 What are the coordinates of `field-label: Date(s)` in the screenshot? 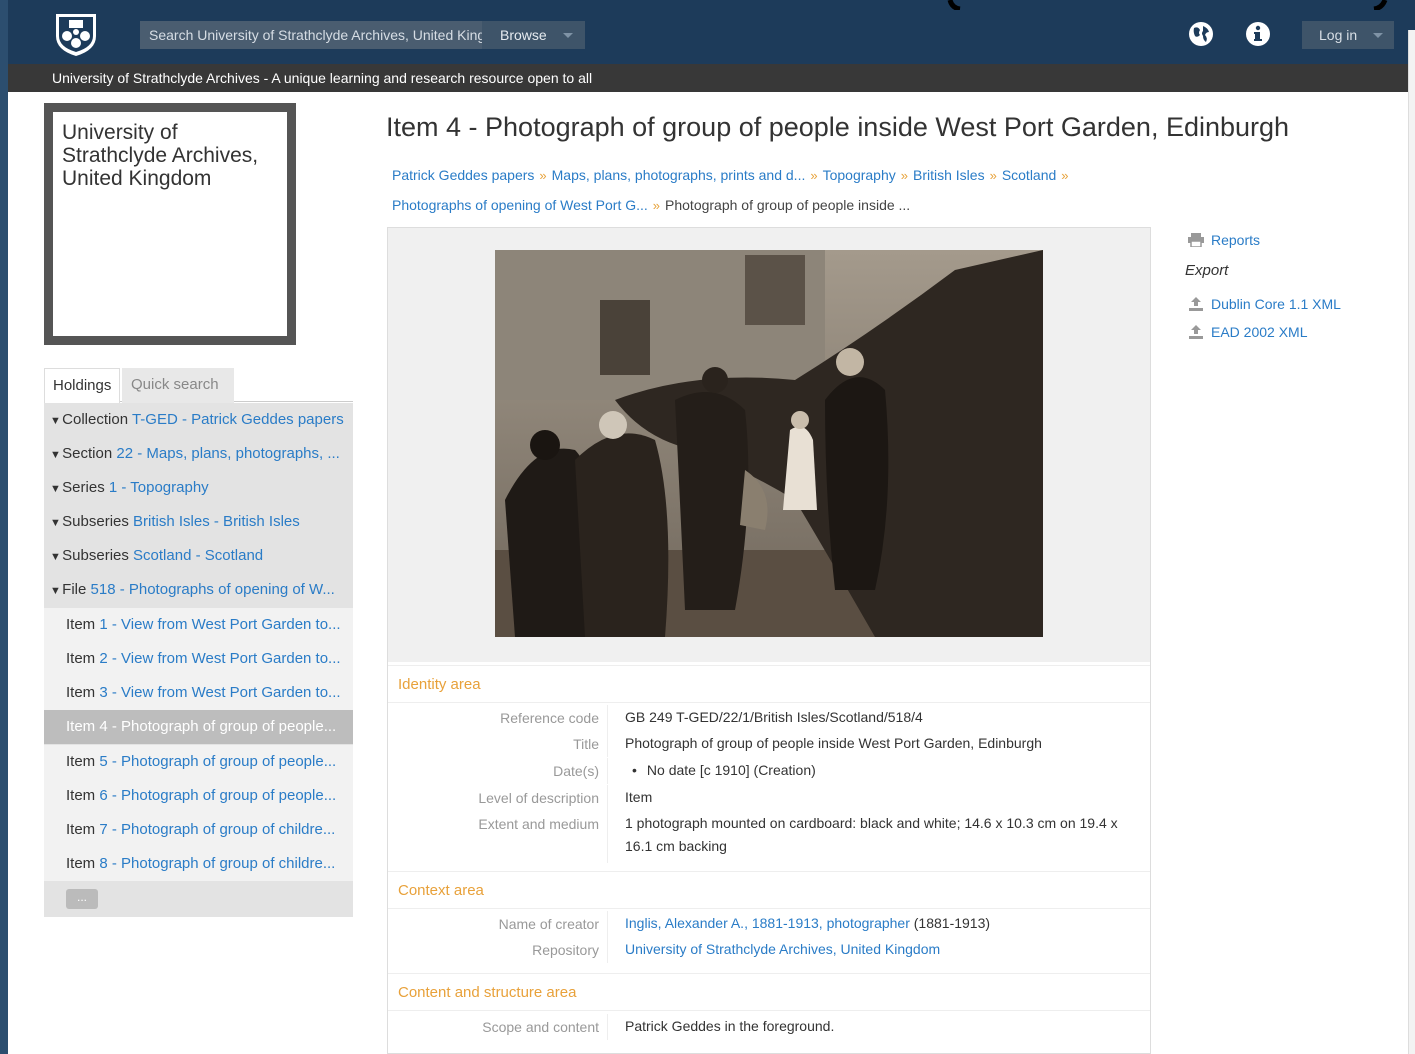 It's located at (498, 771).